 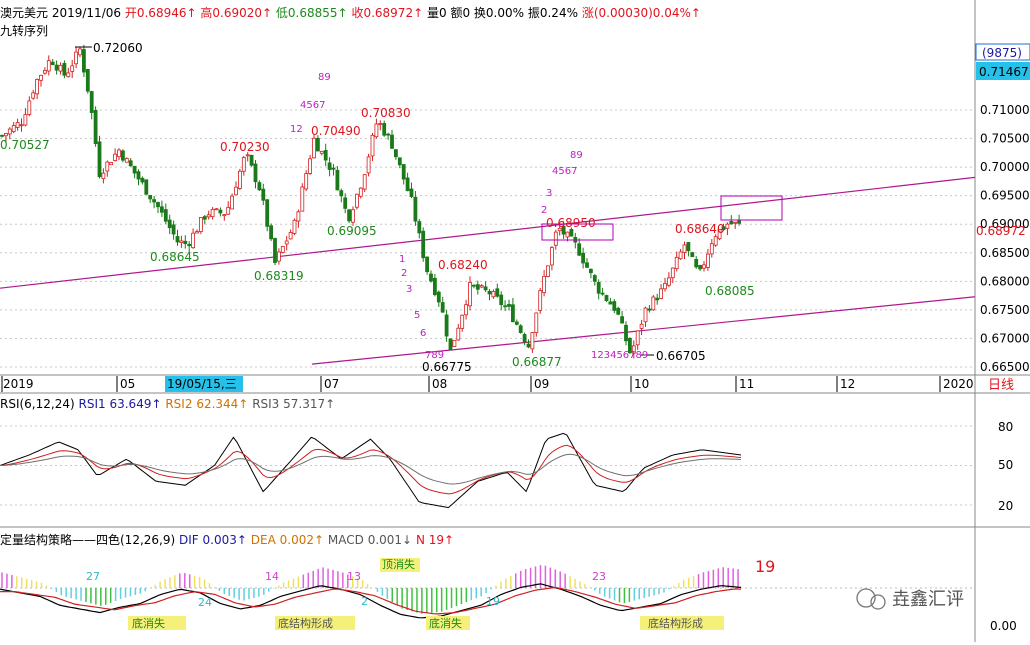 What do you see at coordinates (409, 289) in the screenshot?
I see `seq-digit: 3` at bounding box center [409, 289].